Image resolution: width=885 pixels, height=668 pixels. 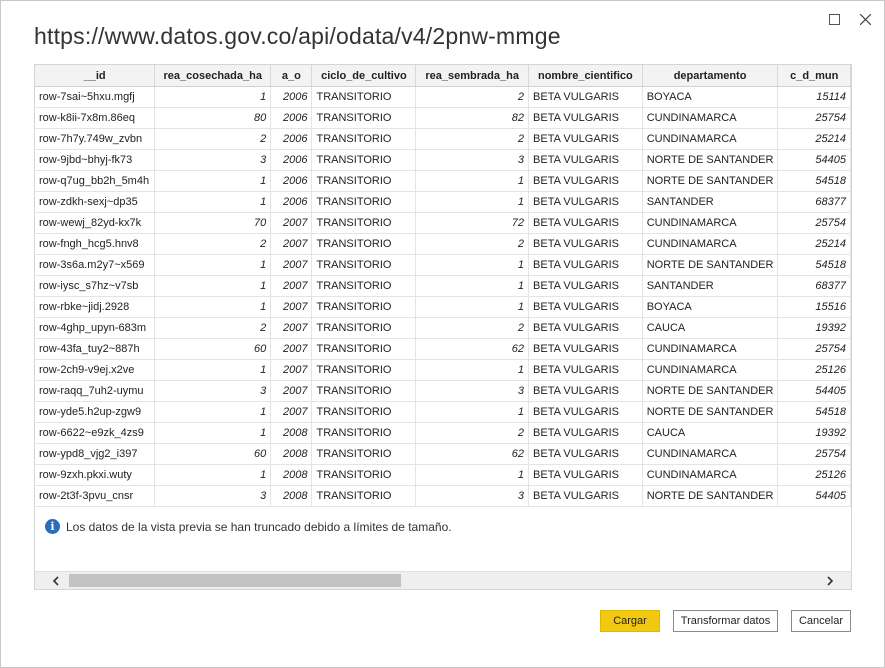 What do you see at coordinates (213, 118) in the screenshot?
I see `table-cell: 80` at bounding box center [213, 118].